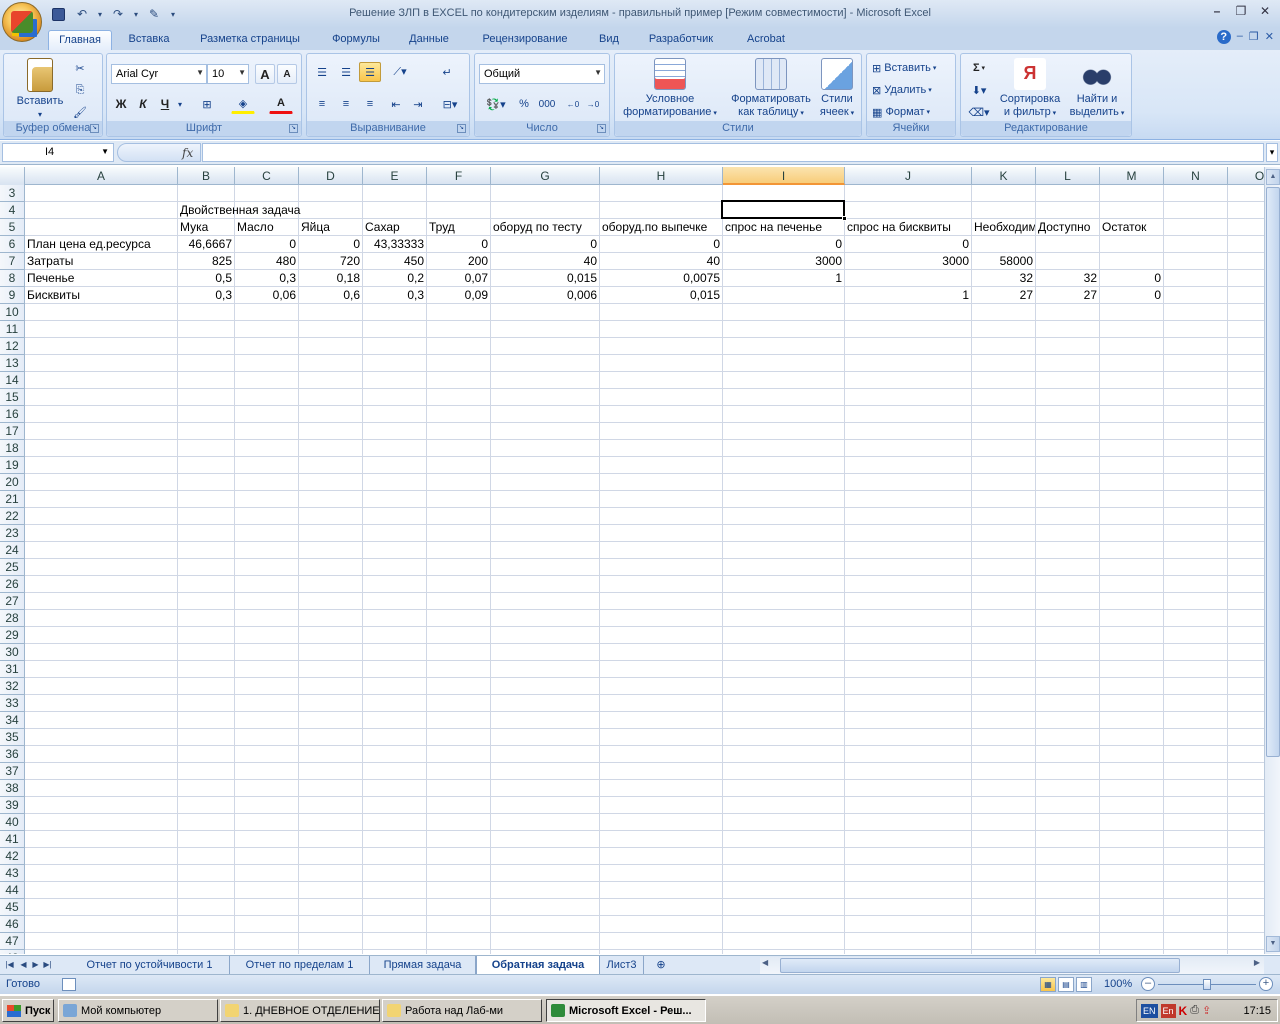  Describe the element at coordinates (733, 152) in the screenshot. I see `formula-input` at that location.